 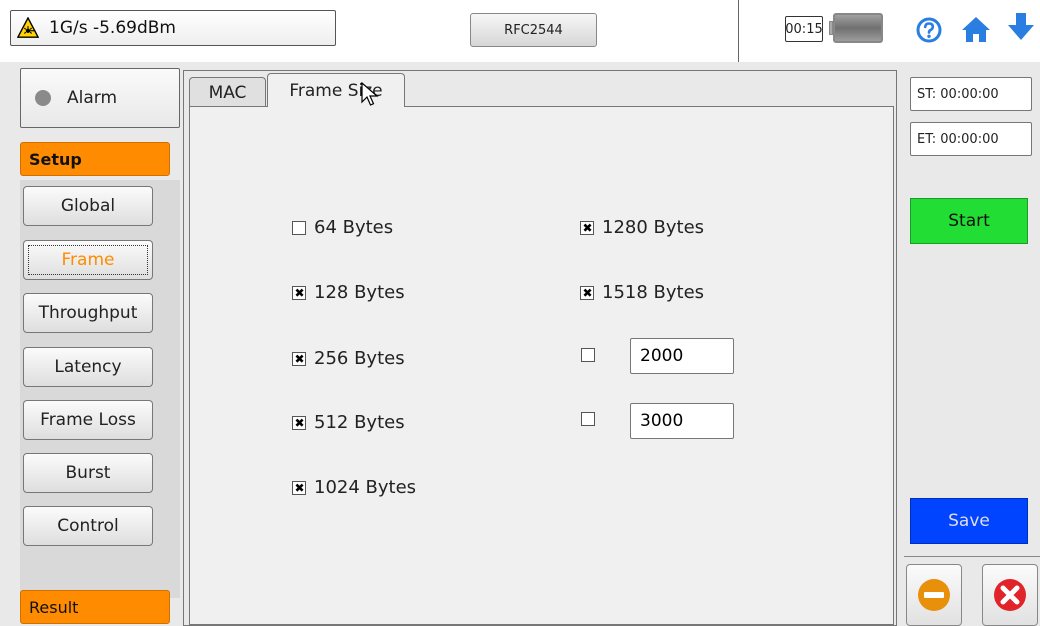 I want to click on close-icon, so click(x=1010, y=595).